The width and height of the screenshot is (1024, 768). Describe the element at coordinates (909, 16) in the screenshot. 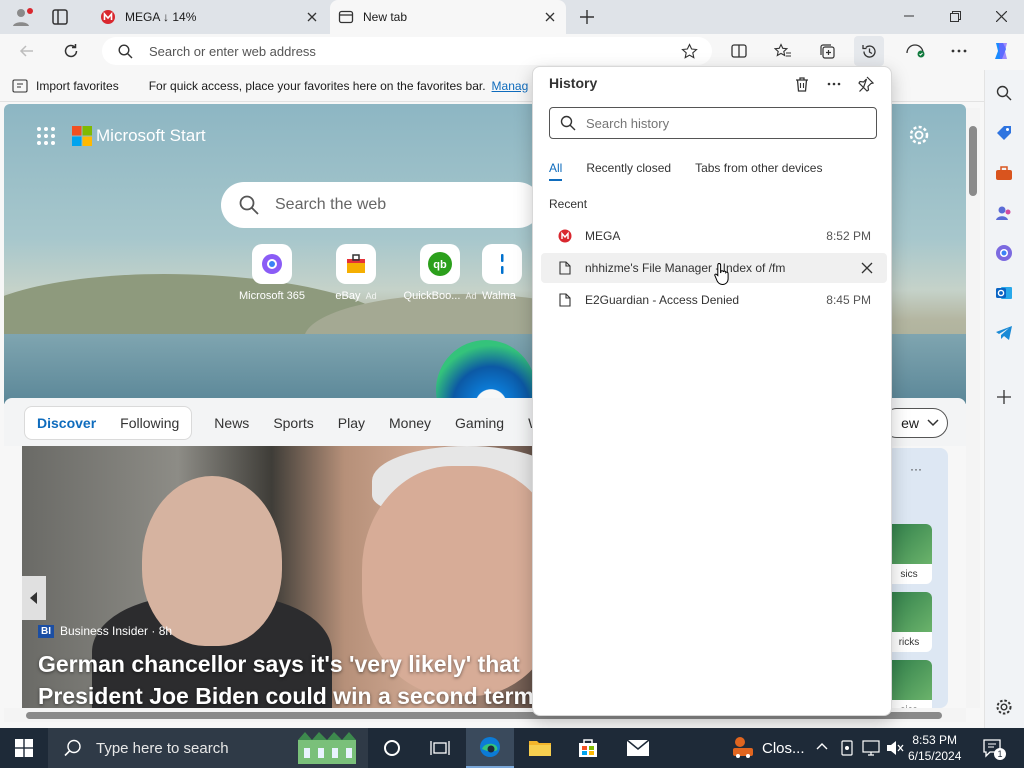

I see `minimize-button` at that location.